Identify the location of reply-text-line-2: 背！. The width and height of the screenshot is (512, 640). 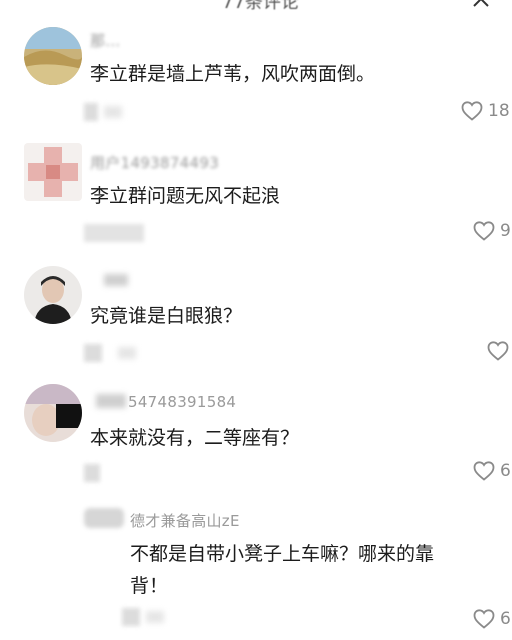
(149, 586).